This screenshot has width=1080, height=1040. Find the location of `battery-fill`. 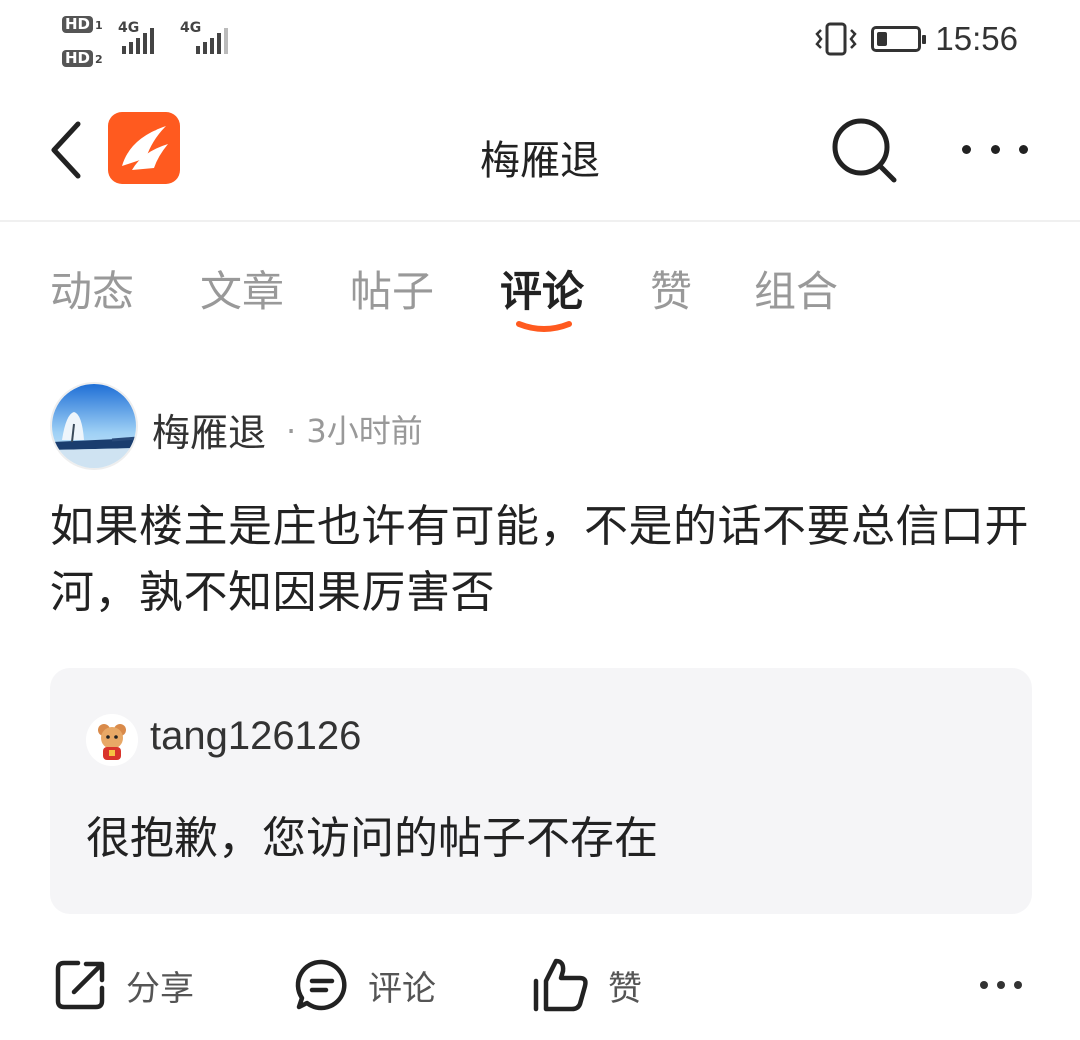

battery-fill is located at coordinates (882, 39).